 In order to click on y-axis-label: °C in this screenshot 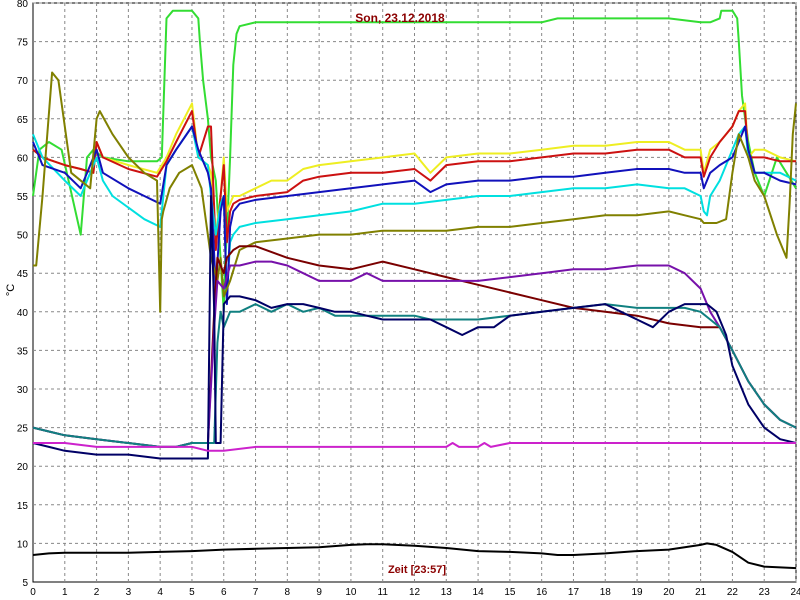, I will do `click(11, 290)`.